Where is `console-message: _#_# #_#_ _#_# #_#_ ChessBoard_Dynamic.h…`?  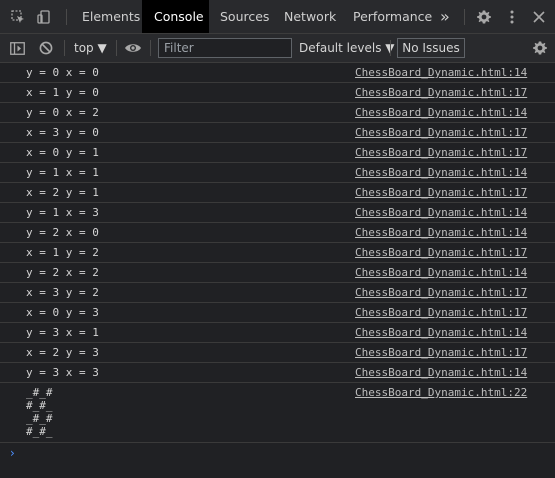
console-message: _#_# #_#_ _#_# #_#_ ChessBoard_Dynamic.h… is located at coordinates (277, 413).